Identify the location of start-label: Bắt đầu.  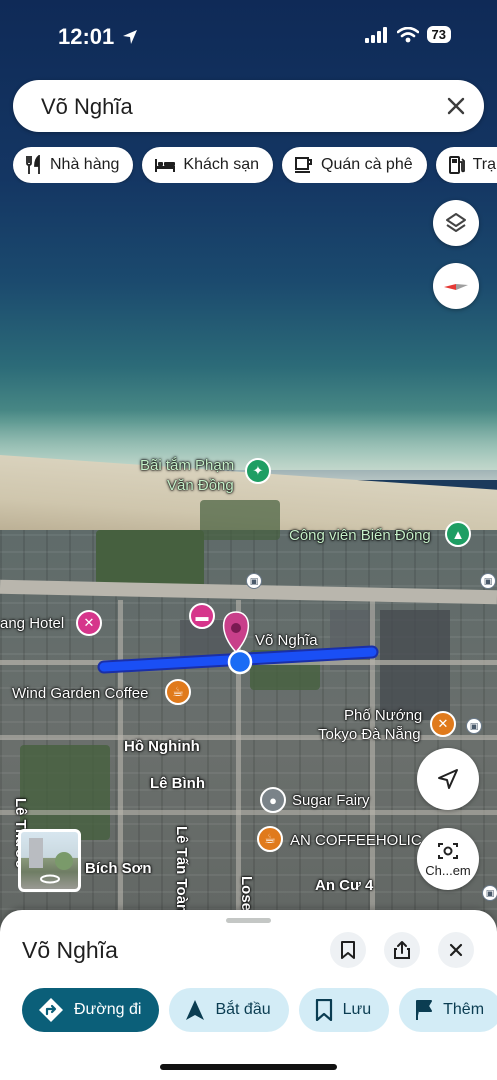
(243, 1009).